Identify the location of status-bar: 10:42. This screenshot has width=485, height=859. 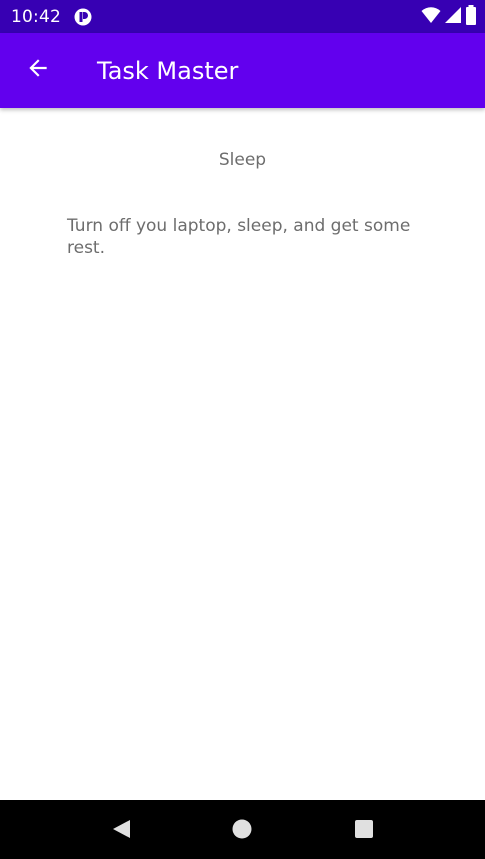
(242, 16).